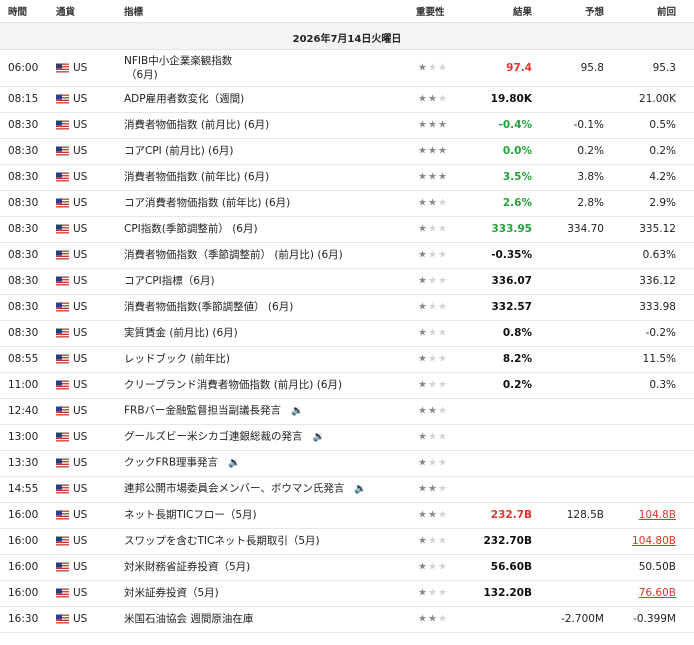  I want to click on event-name-text: ネット長期TICフロー（5月), so click(190, 515).